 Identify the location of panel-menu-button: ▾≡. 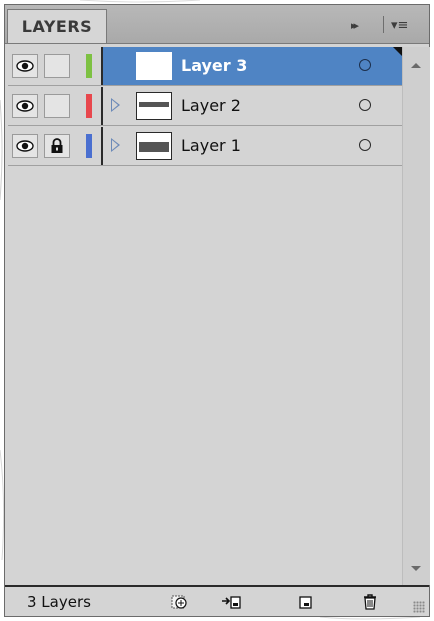
(406, 25).